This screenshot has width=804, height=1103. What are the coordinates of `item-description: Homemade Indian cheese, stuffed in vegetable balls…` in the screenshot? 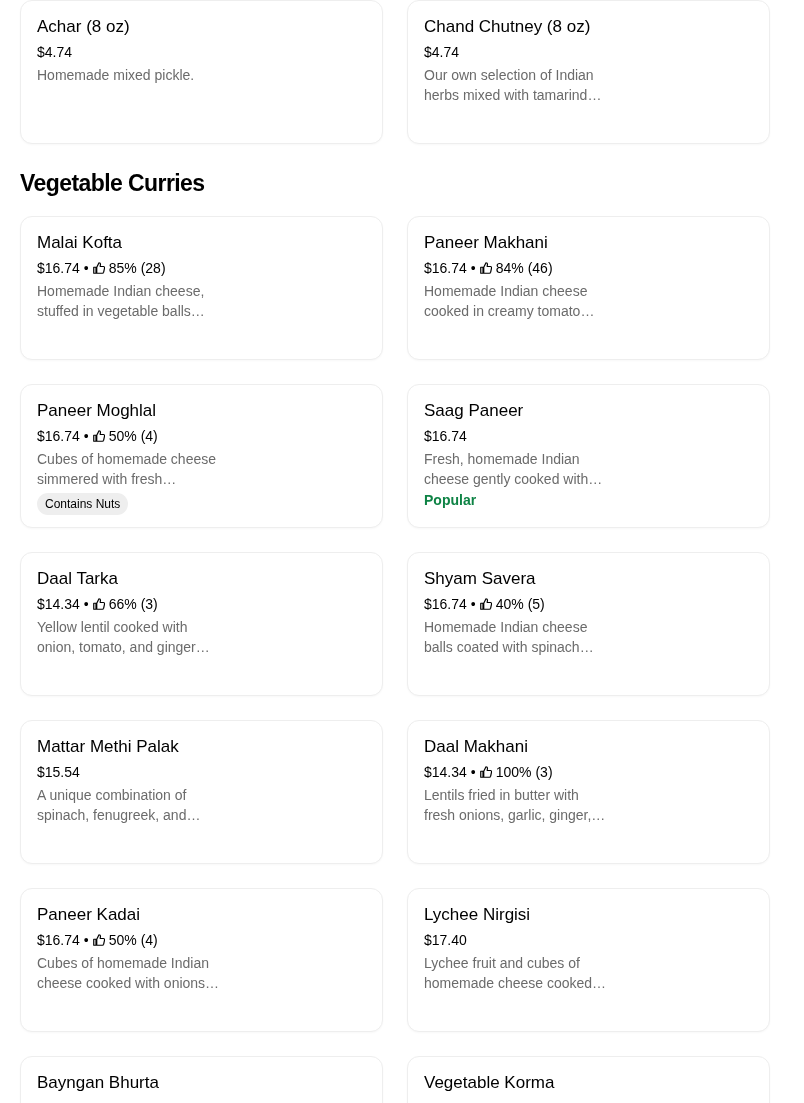 It's located at (121, 301).